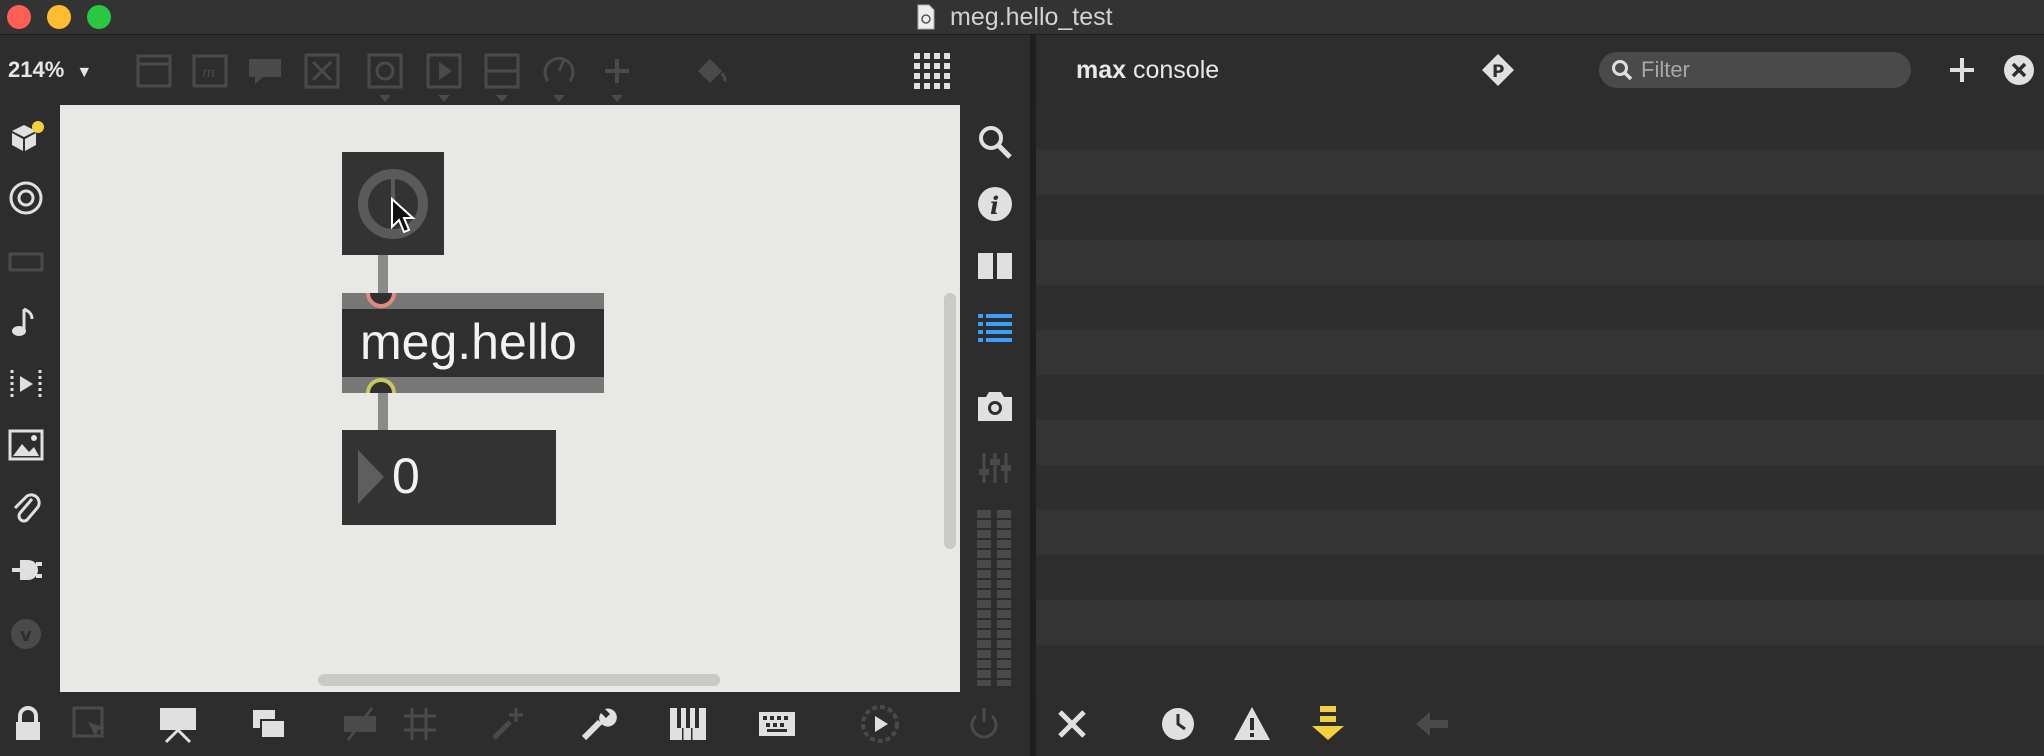 The height and width of the screenshot is (756, 2044). What do you see at coordinates (90, 724) in the screenshot?
I see `select-icon` at bounding box center [90, 724].